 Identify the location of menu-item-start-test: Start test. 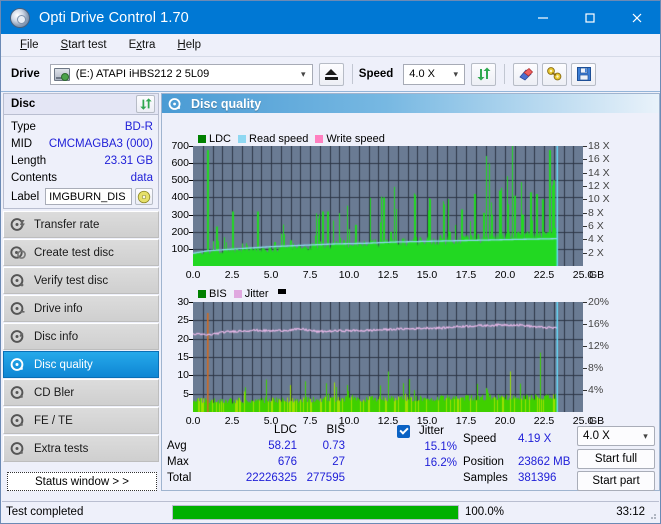
(84, 45).